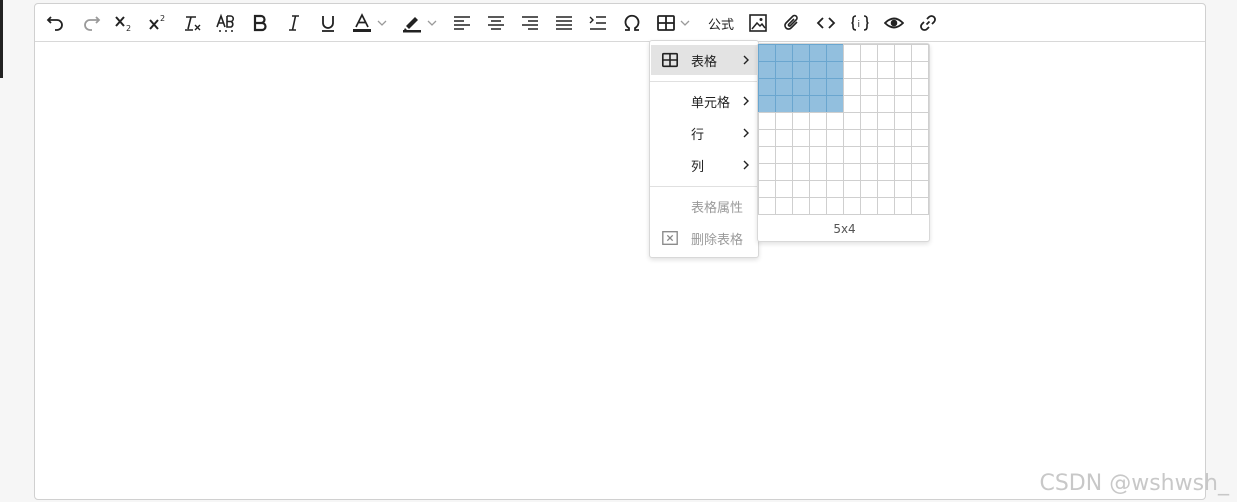 This screenshot has width=1237, height=502. What do you see at coordinates (382, 23) in the screenshot?
I see `font-color-dropdown` at bounding box center [382, 23].